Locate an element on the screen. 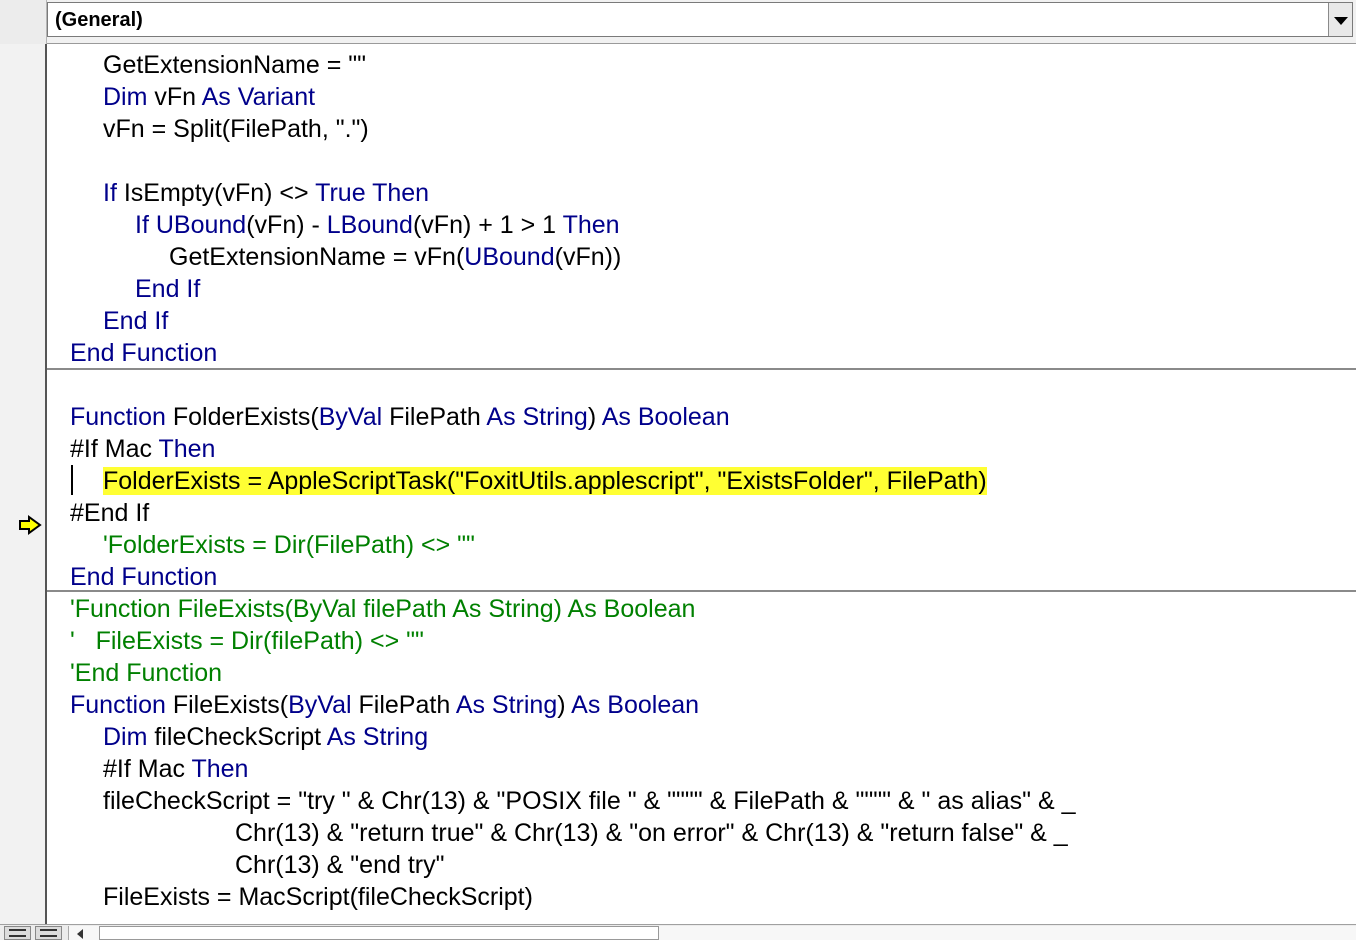 The height and width of the screenshot is (940, 1356). code-line: Dim fileCheckScript As String is located at coordinates (265, 737).